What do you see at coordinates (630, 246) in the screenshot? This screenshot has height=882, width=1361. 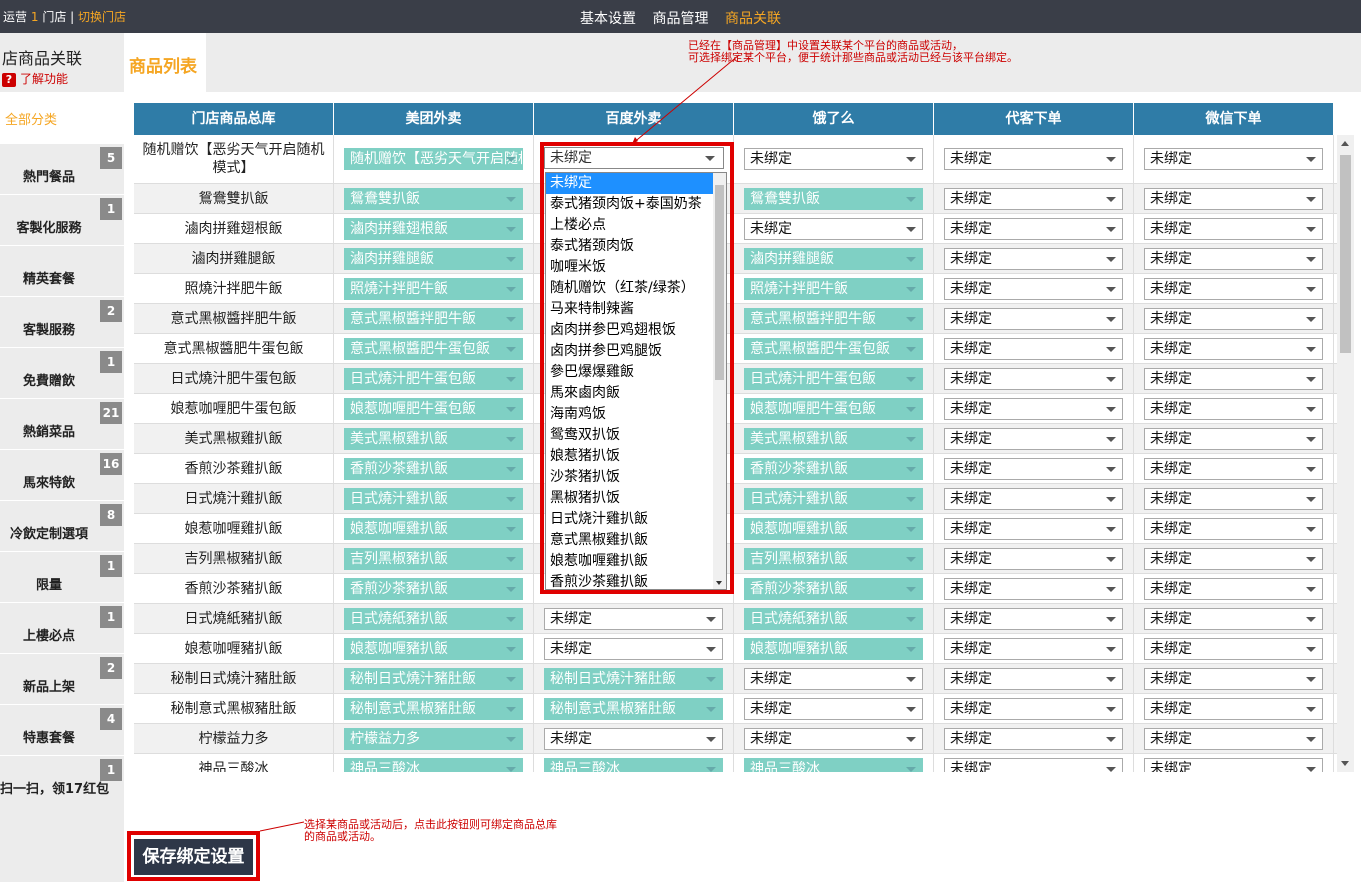 I see `dropdown-option: 泰式猪颈肉饭` at bounding box center [630, 246].